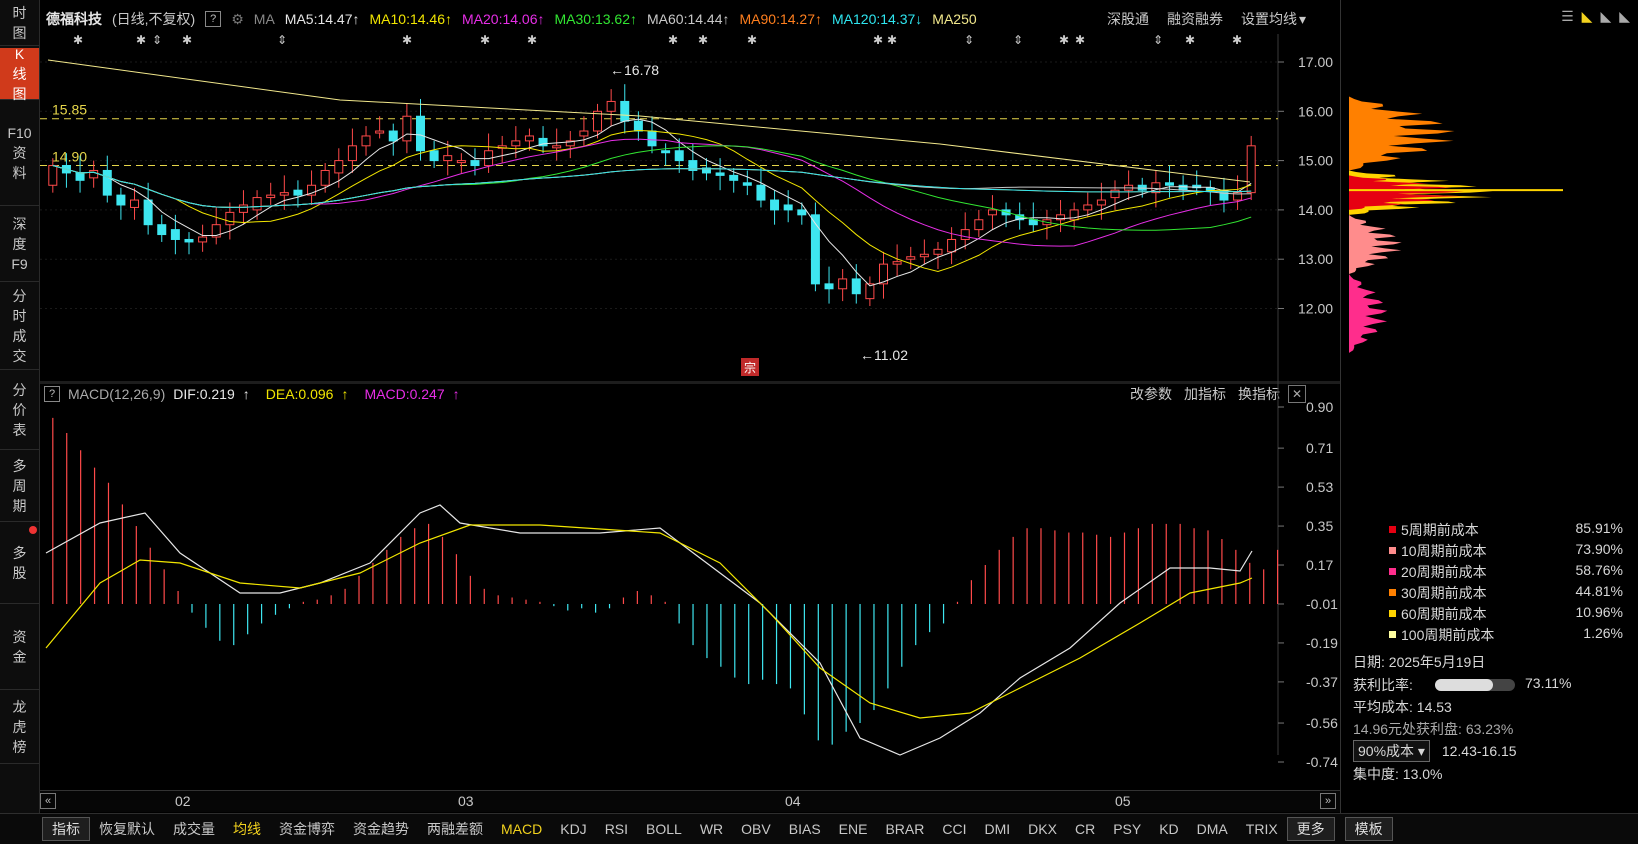  What do you see at coordinates (1421, 751) in the screenshot?
I see `chevron-down-icon: ▾` at bounding box center [1421, 751].